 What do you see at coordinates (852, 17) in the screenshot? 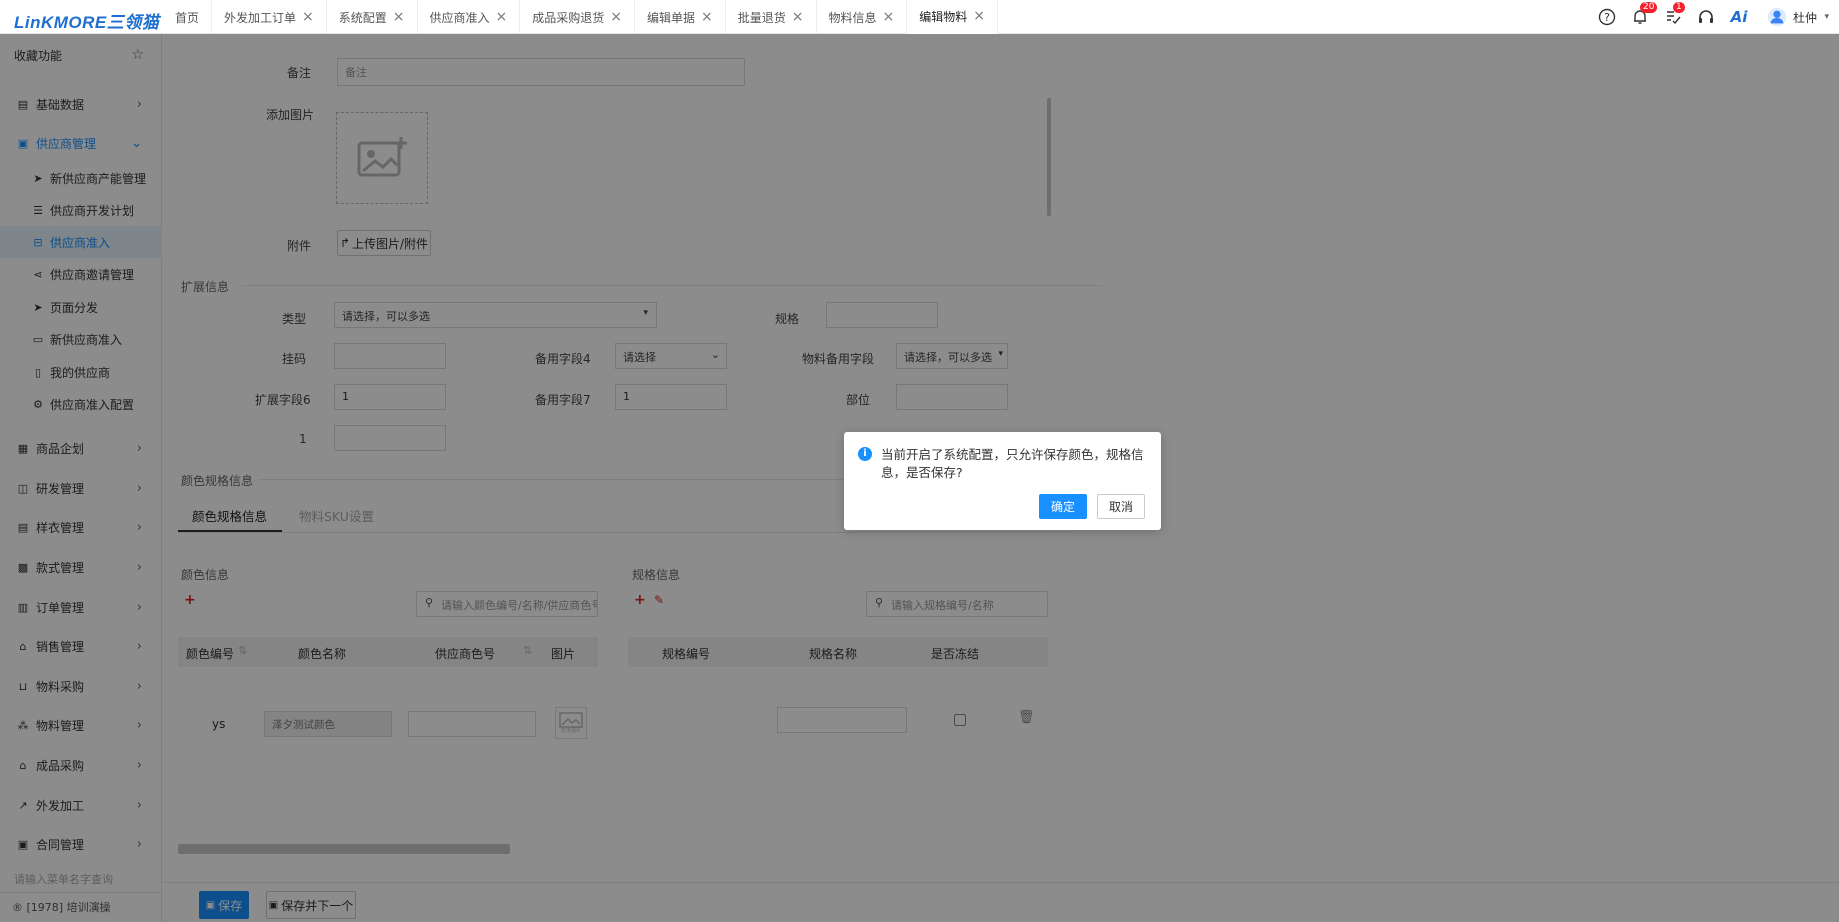
I see `tab-label: 物料信息` at bounding box center [852, 17].